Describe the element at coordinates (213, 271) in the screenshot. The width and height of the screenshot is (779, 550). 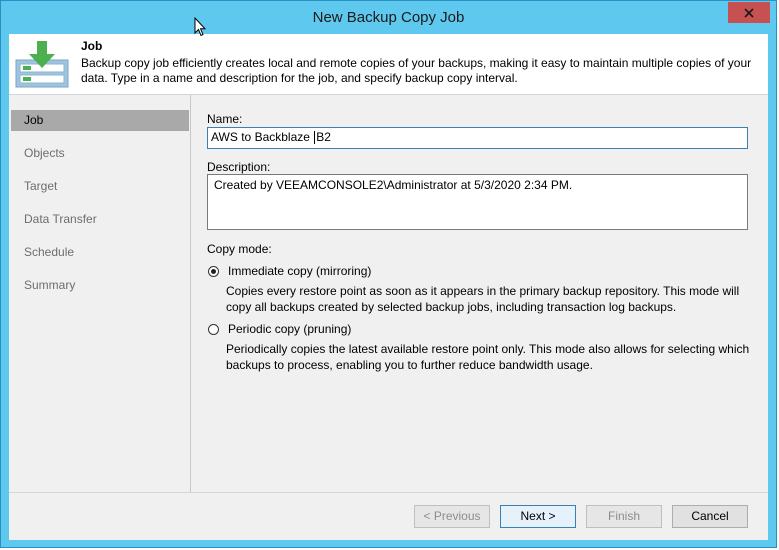
I see `immediate-copy-radio` at that location.